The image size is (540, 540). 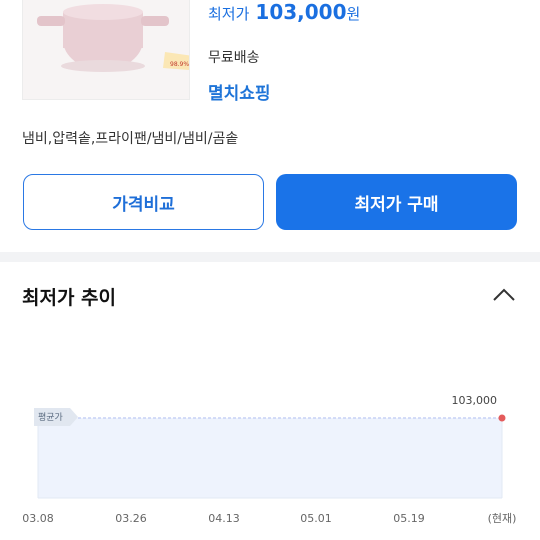 What do you see at coordinates (69, 298) in the screenshot?
I see `price-trend-title: 최저가 추이` at bounding box center [69, 298].